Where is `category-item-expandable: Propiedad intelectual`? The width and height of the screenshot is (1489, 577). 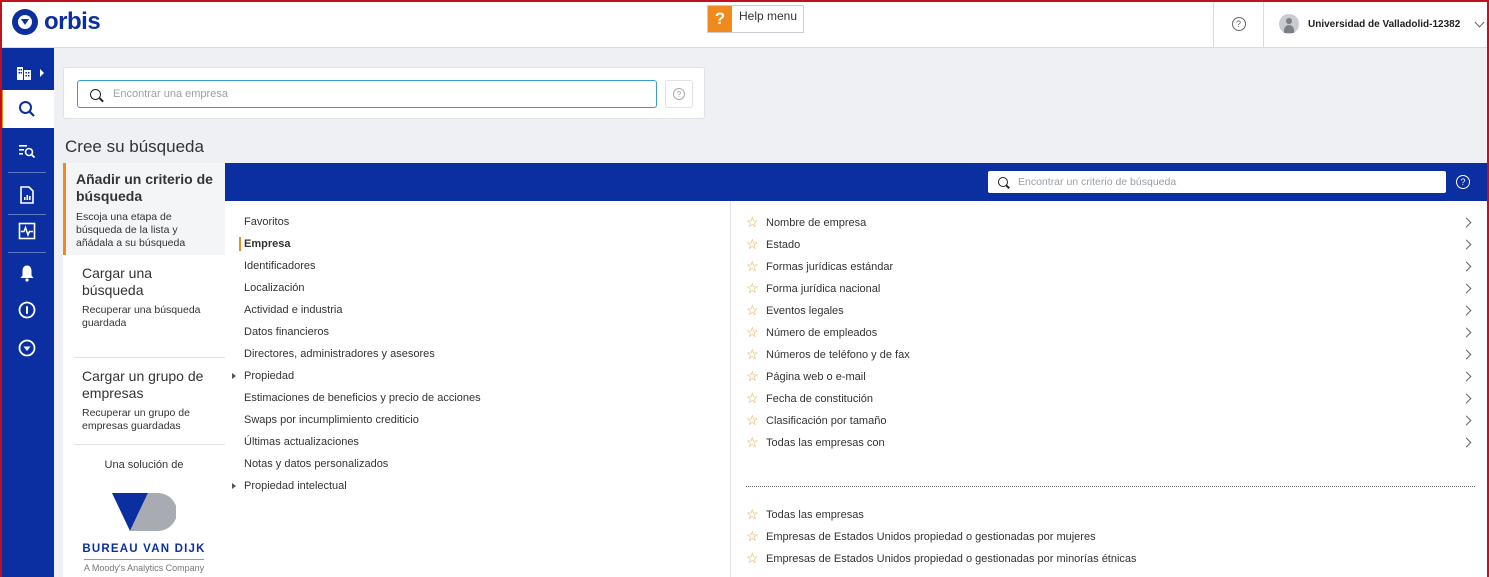 category-item-expandable: Propiedad intelectual is located at coordinates (475, 486).